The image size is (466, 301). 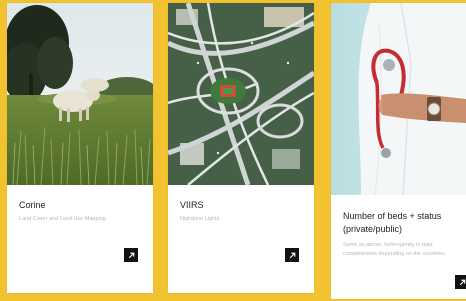 I want to click on card-subtitle: Land Cover and Land Use Mapping, so click(x=62, y=219).